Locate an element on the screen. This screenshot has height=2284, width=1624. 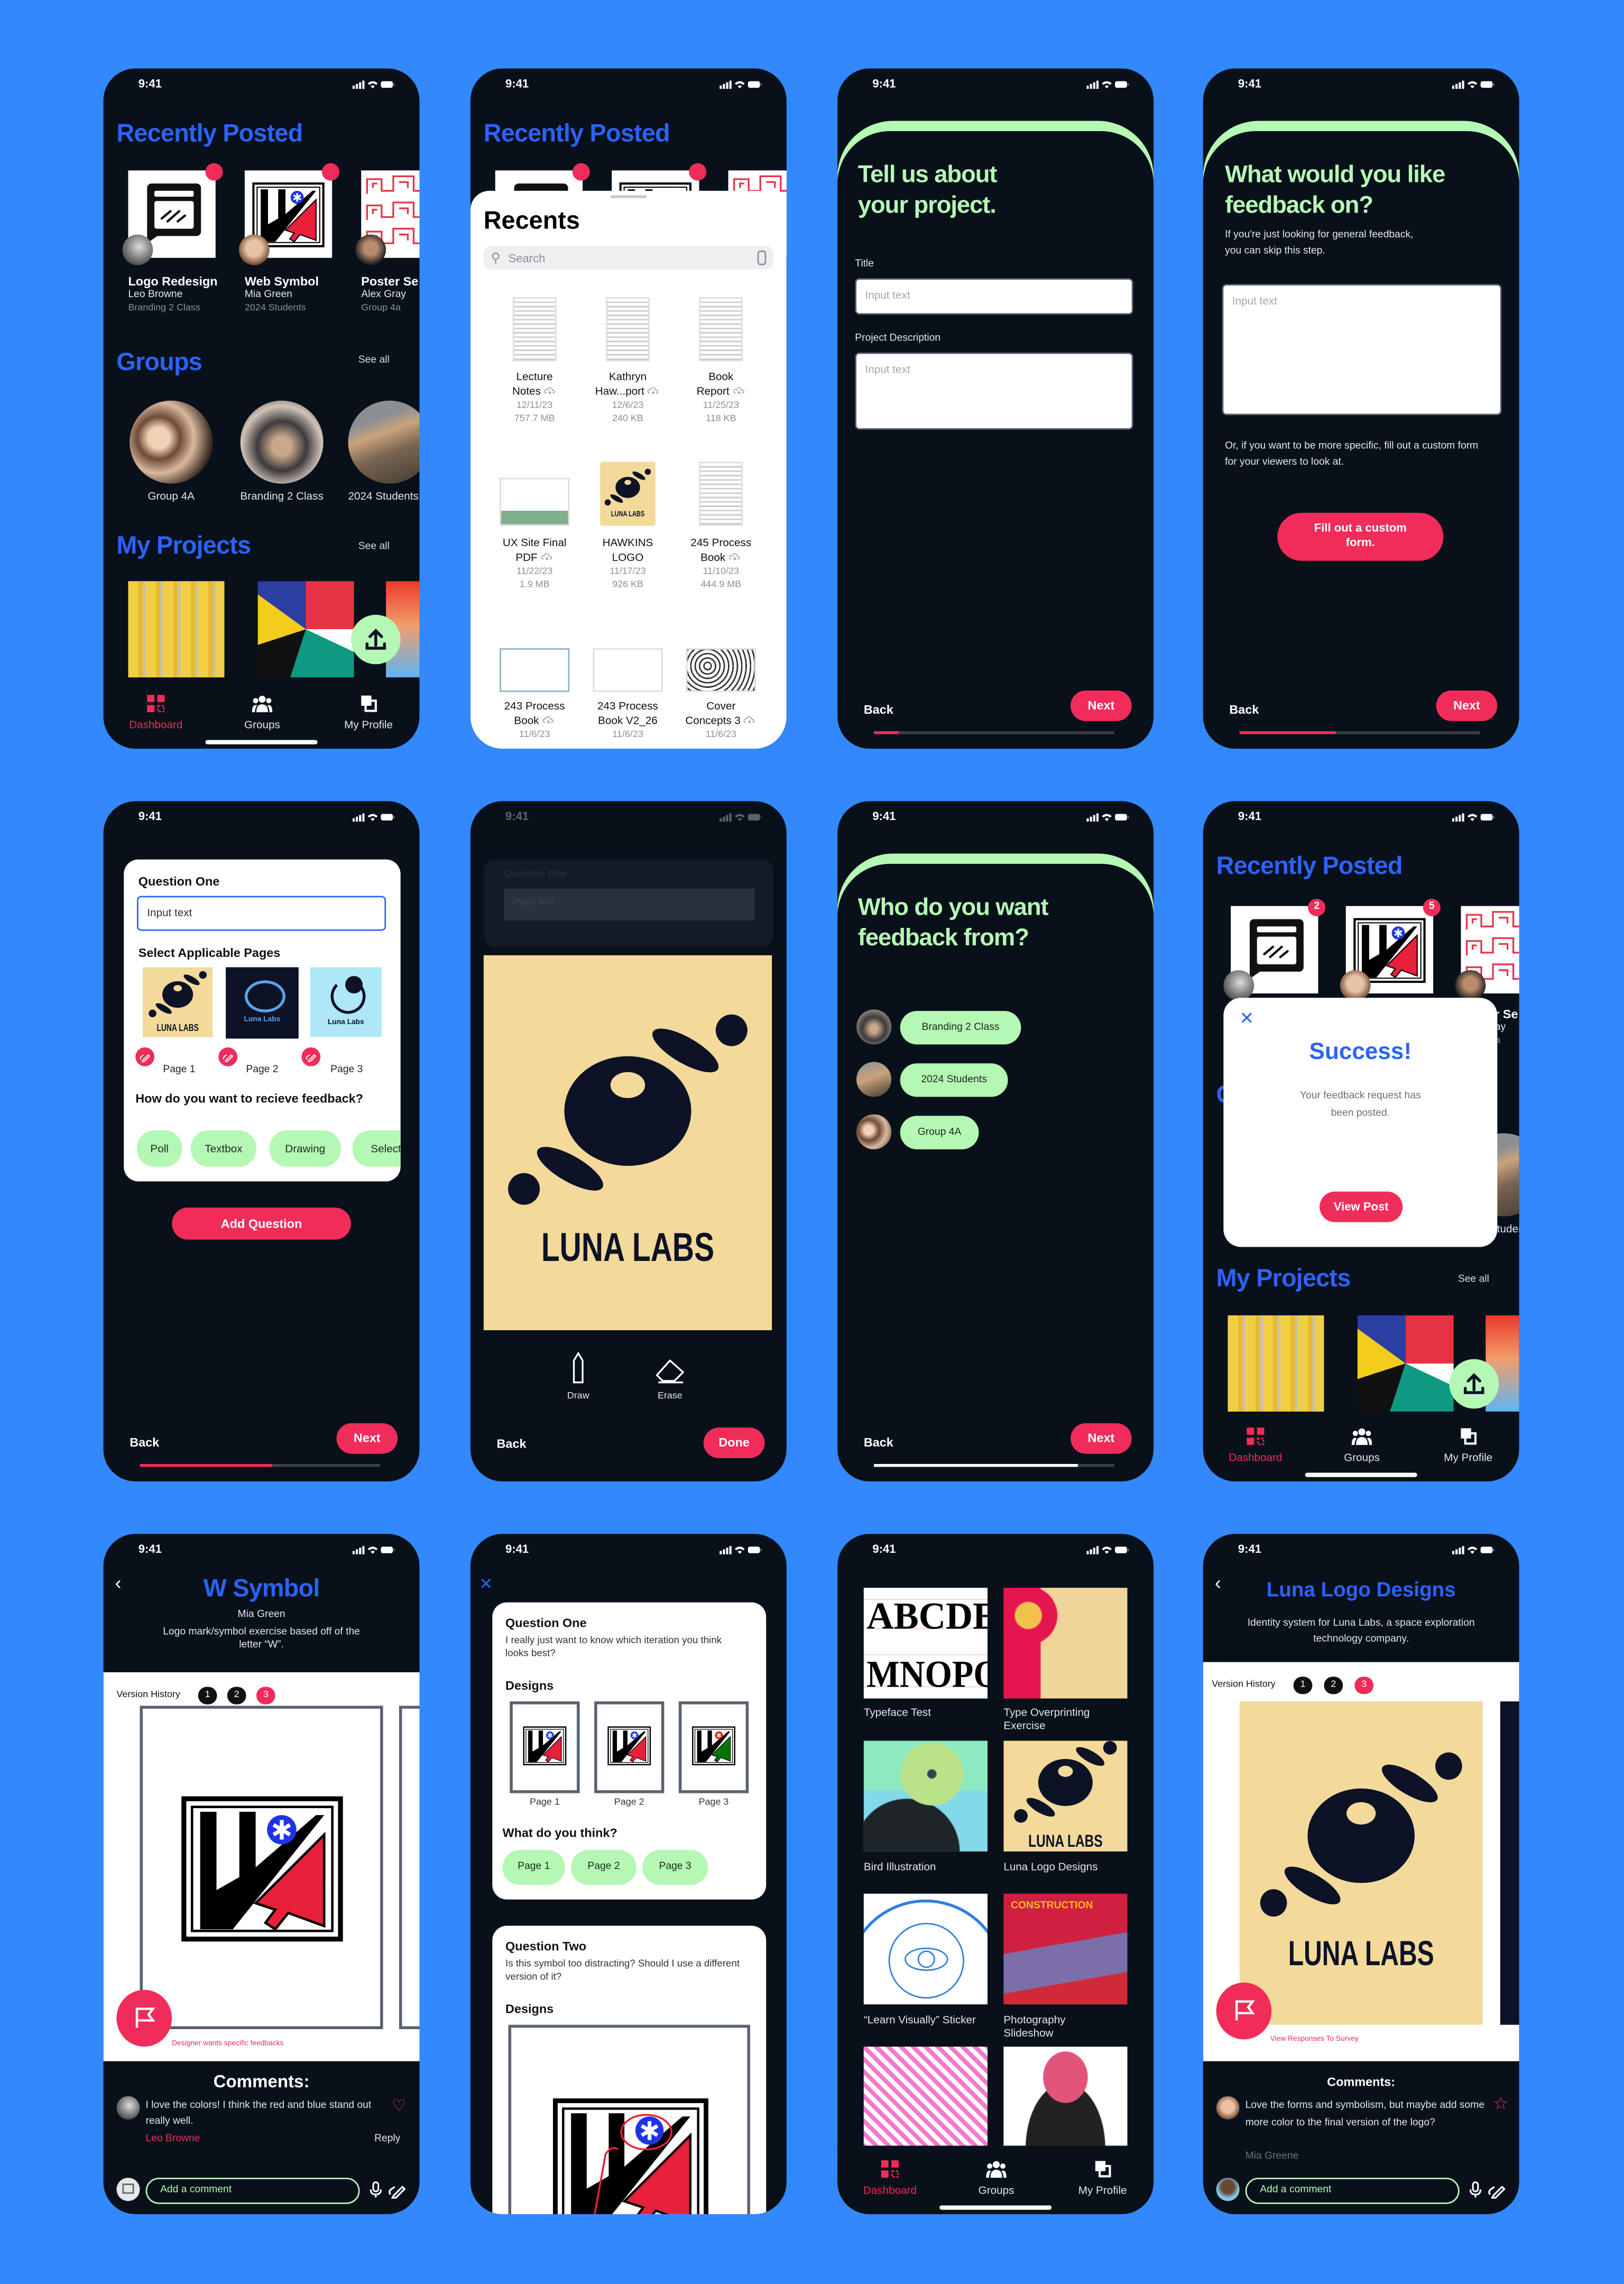
search-input: ⚲ Search is located at coordinates (628, 258).